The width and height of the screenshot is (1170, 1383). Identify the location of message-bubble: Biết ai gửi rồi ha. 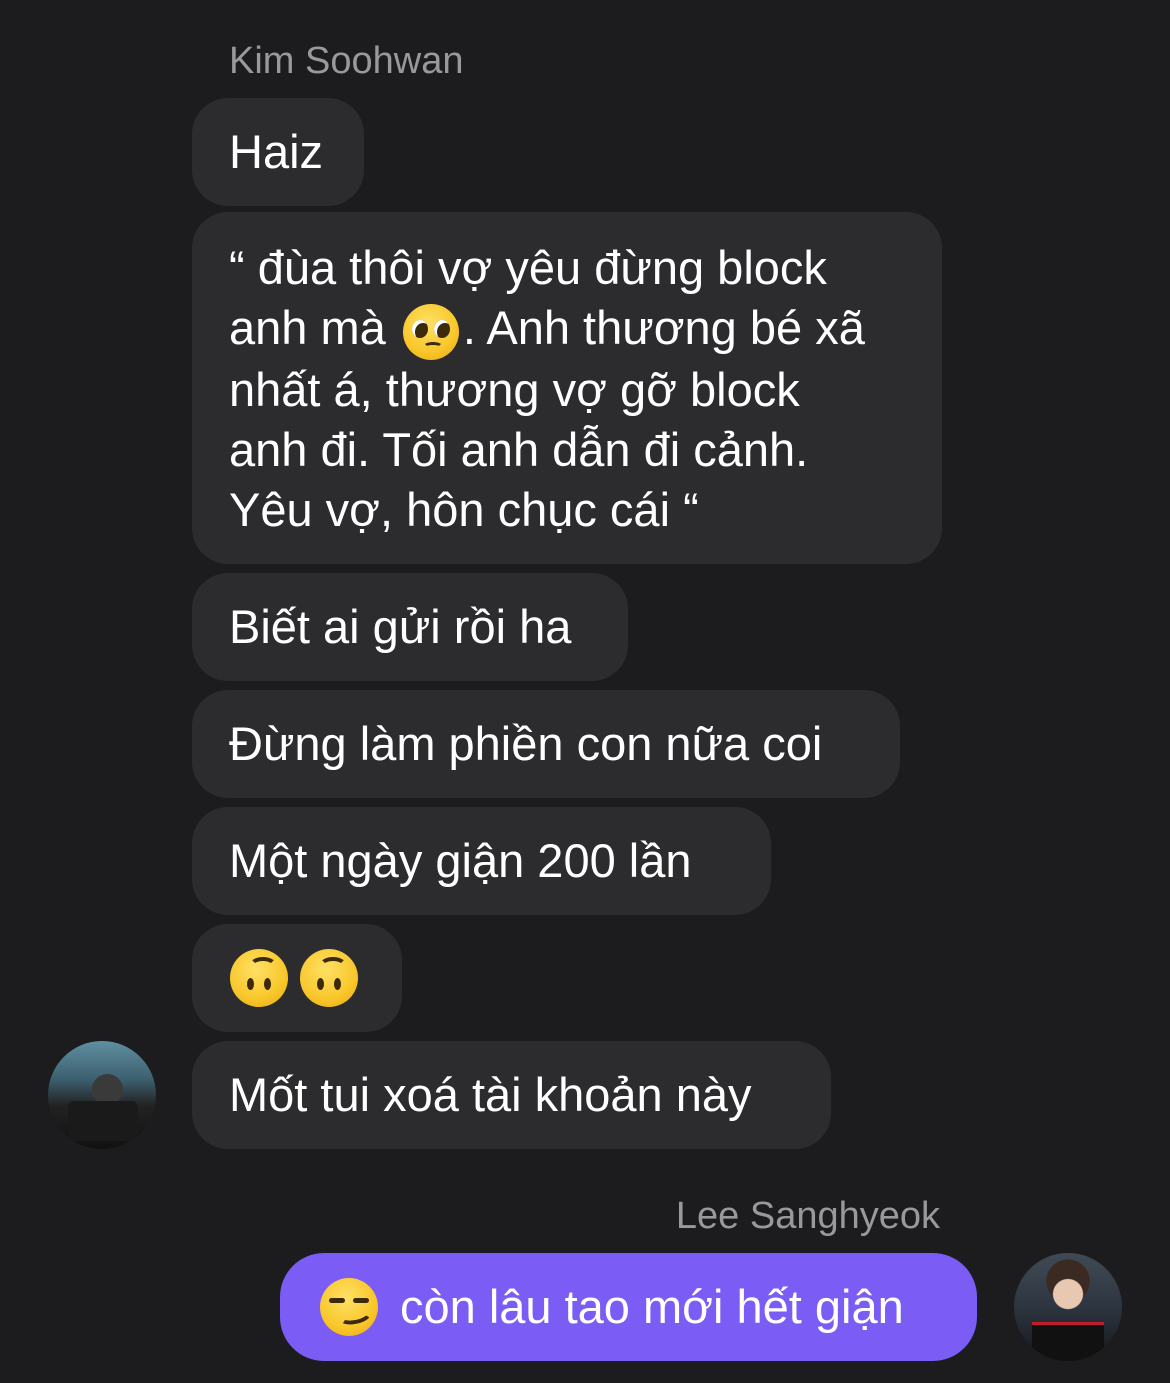
(410, 627).